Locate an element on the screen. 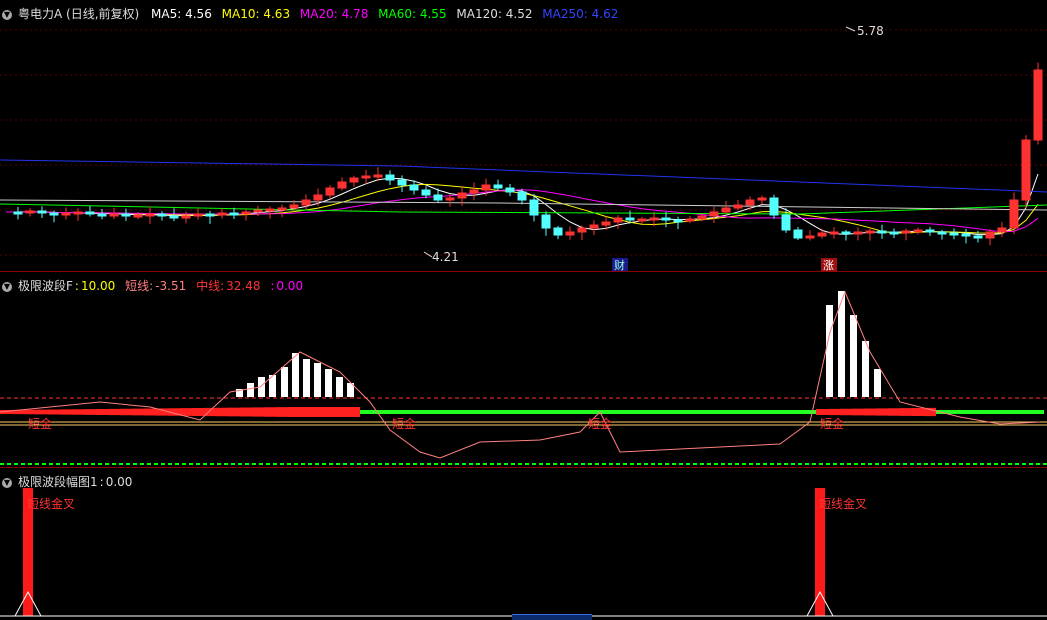  stock-title: 粤电力A (日线,前复权) is located at coordinates (79, 14).